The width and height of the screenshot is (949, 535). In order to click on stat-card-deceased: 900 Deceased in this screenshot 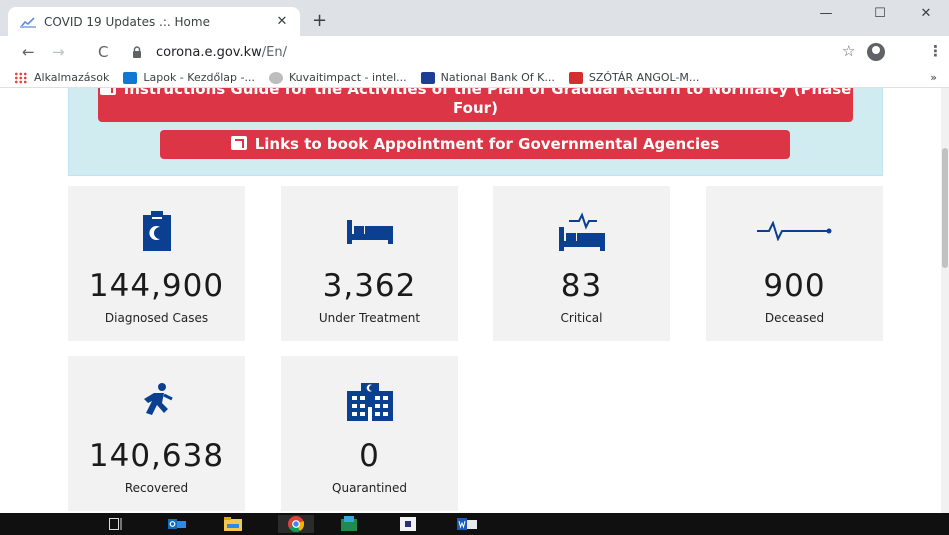, I will do `click(794, 263)`.